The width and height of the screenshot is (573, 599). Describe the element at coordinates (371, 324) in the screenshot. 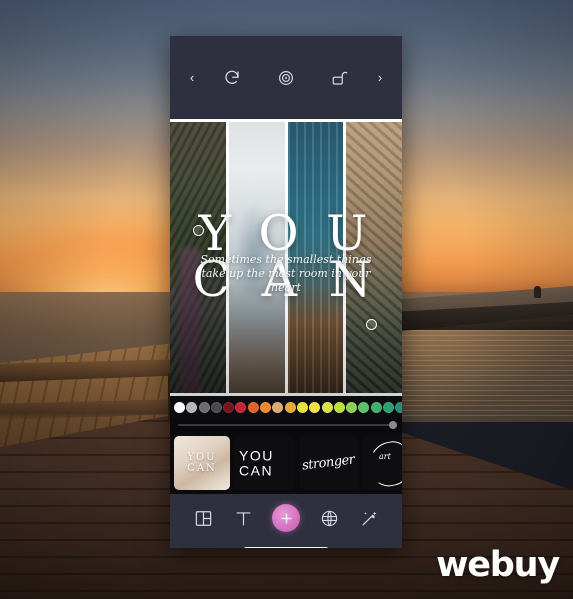

I see `selection-handle-bottom-right` at that location.